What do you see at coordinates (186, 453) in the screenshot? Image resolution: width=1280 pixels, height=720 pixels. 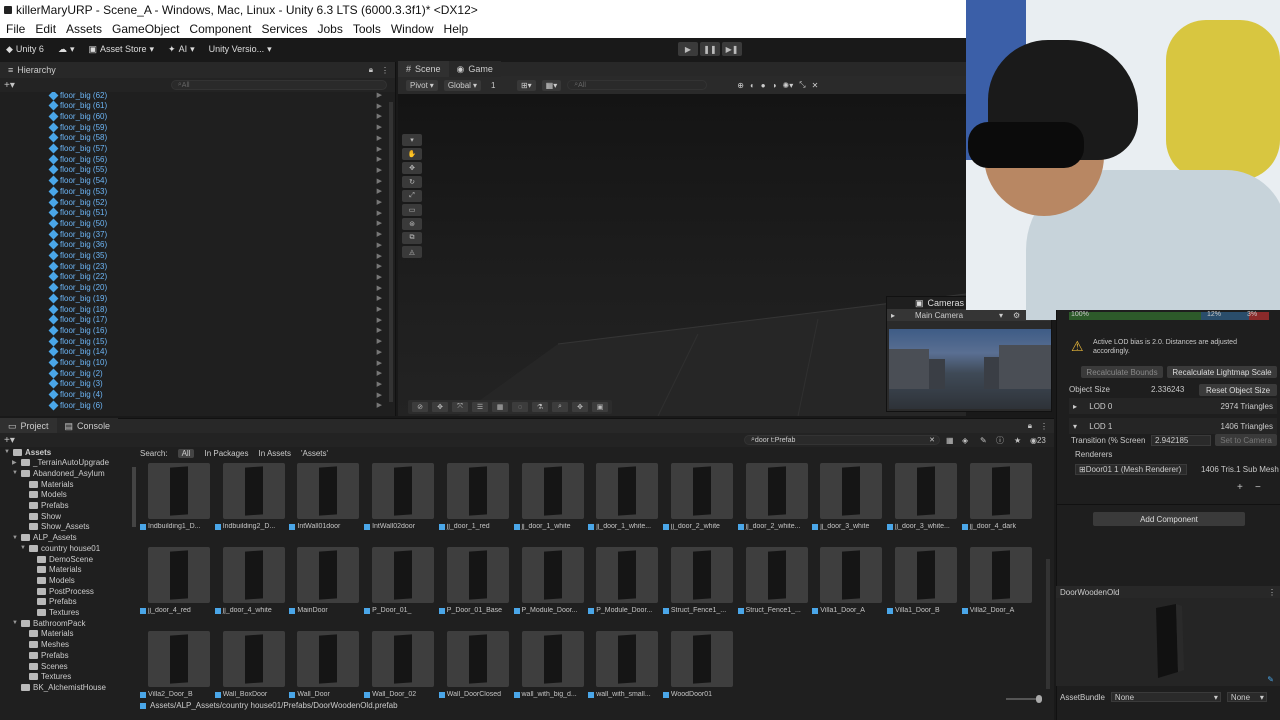 I see `scope-all: All` at bounding box center [186, 453].